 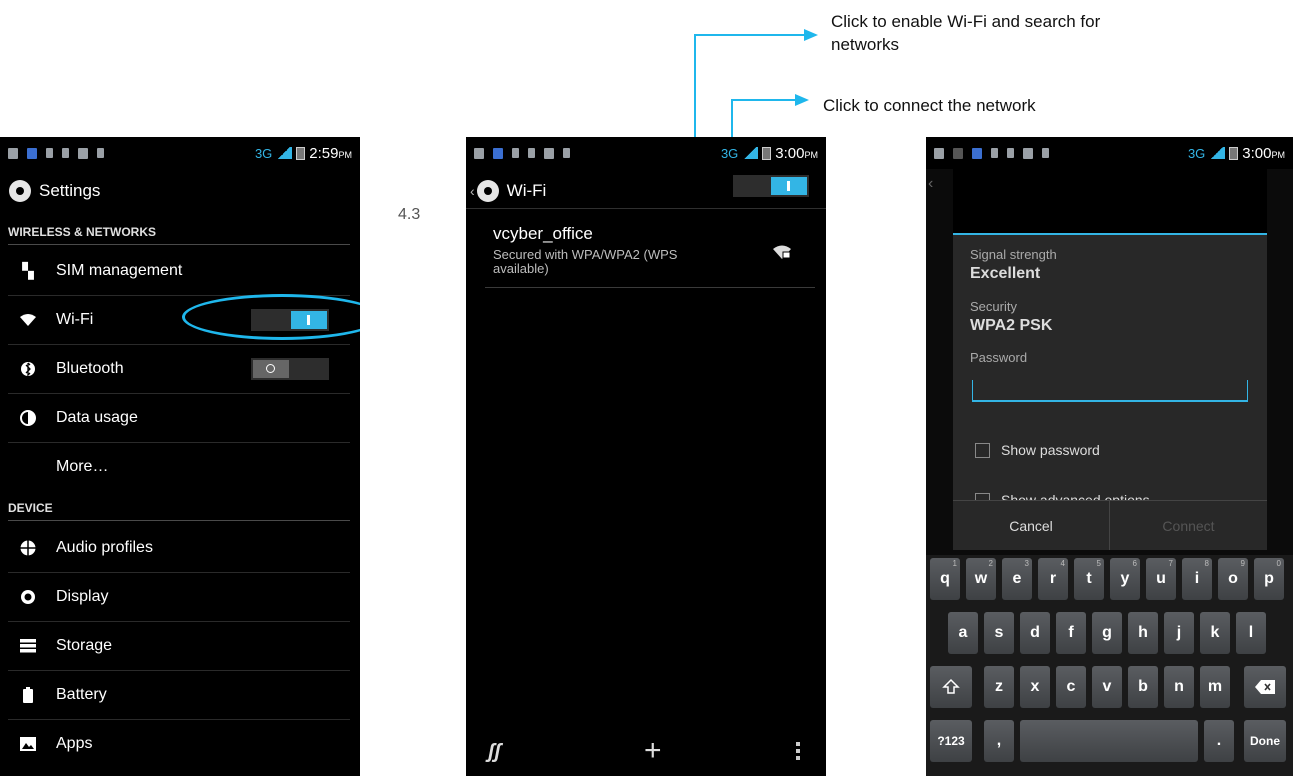 I want to click on display-icon, so click(x=28, y=597).